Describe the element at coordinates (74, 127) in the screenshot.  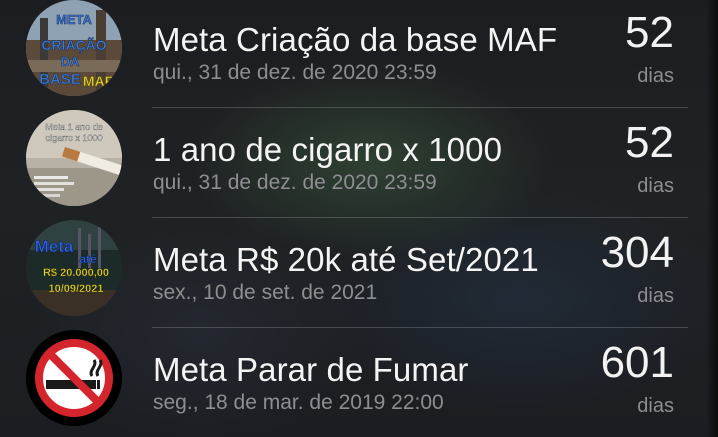
I see `svg-text: Meta 1 ano de` at that location.